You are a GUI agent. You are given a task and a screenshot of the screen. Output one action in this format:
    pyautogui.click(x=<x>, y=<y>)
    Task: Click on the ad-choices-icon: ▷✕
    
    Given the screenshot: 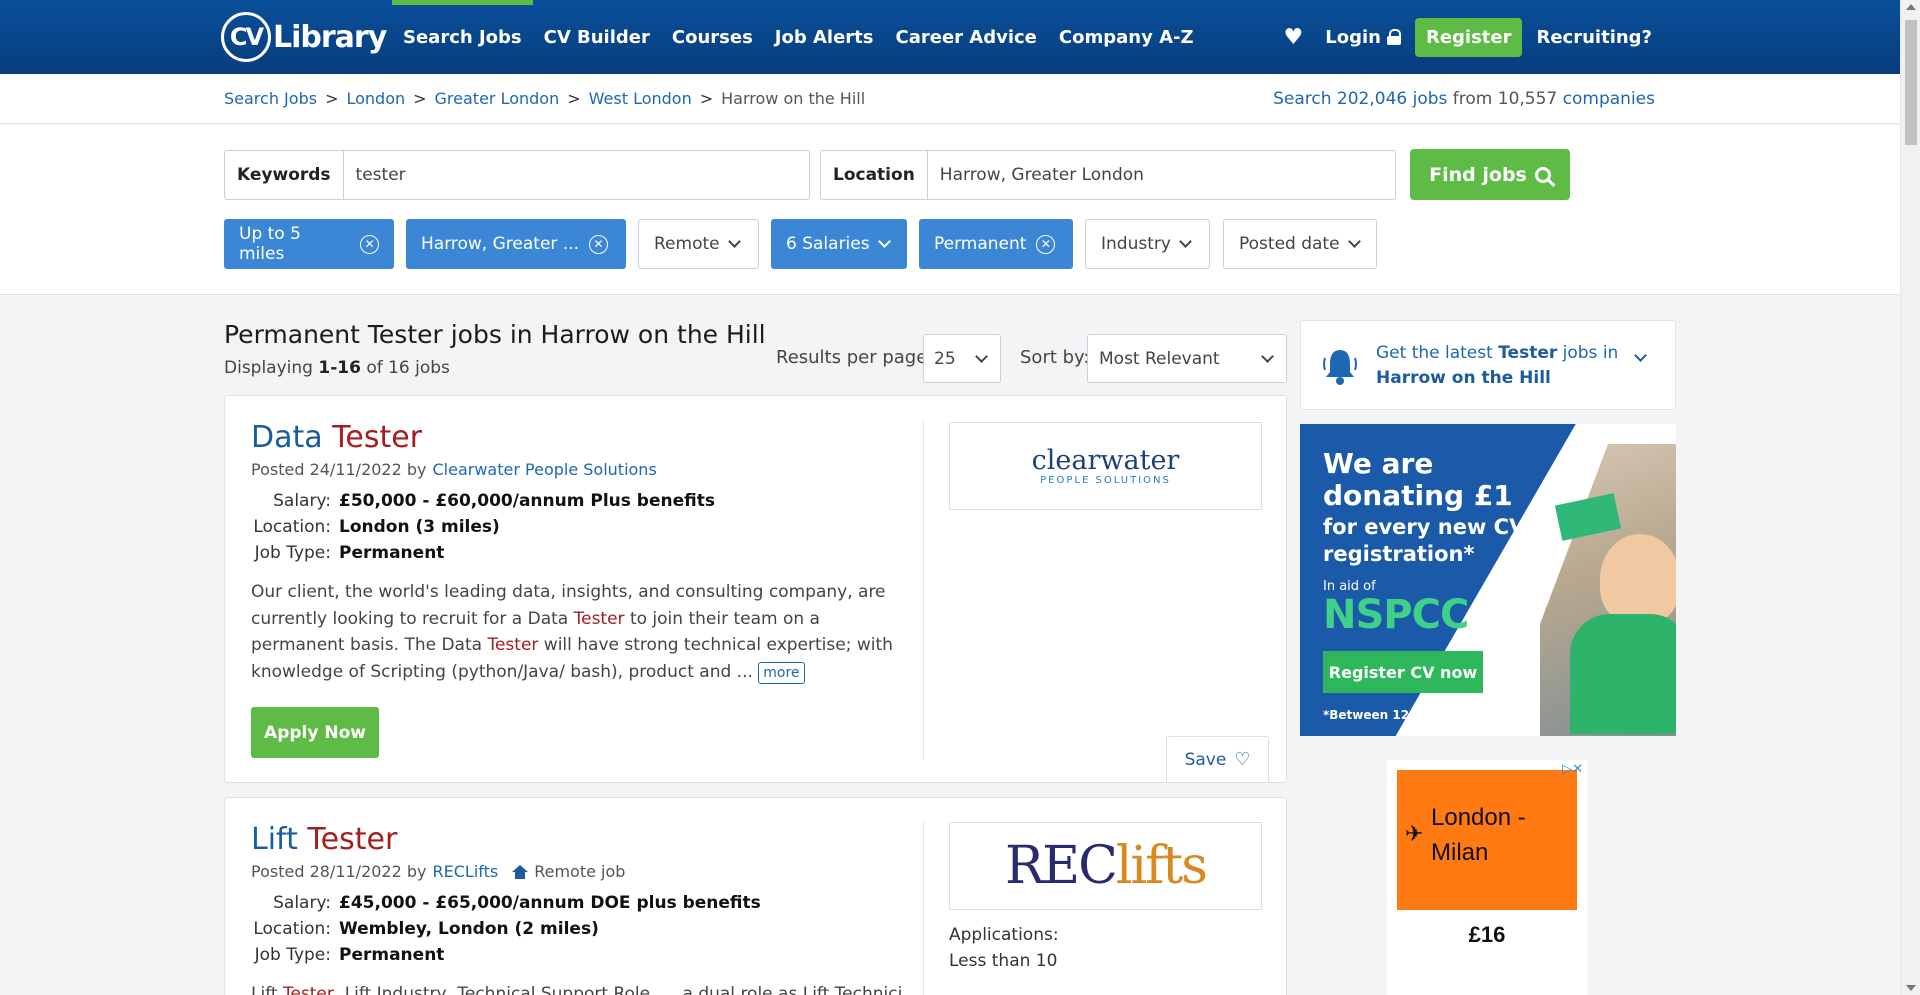 What is the action you would take?
    pyautogui.click(x=1572, y=769)
    